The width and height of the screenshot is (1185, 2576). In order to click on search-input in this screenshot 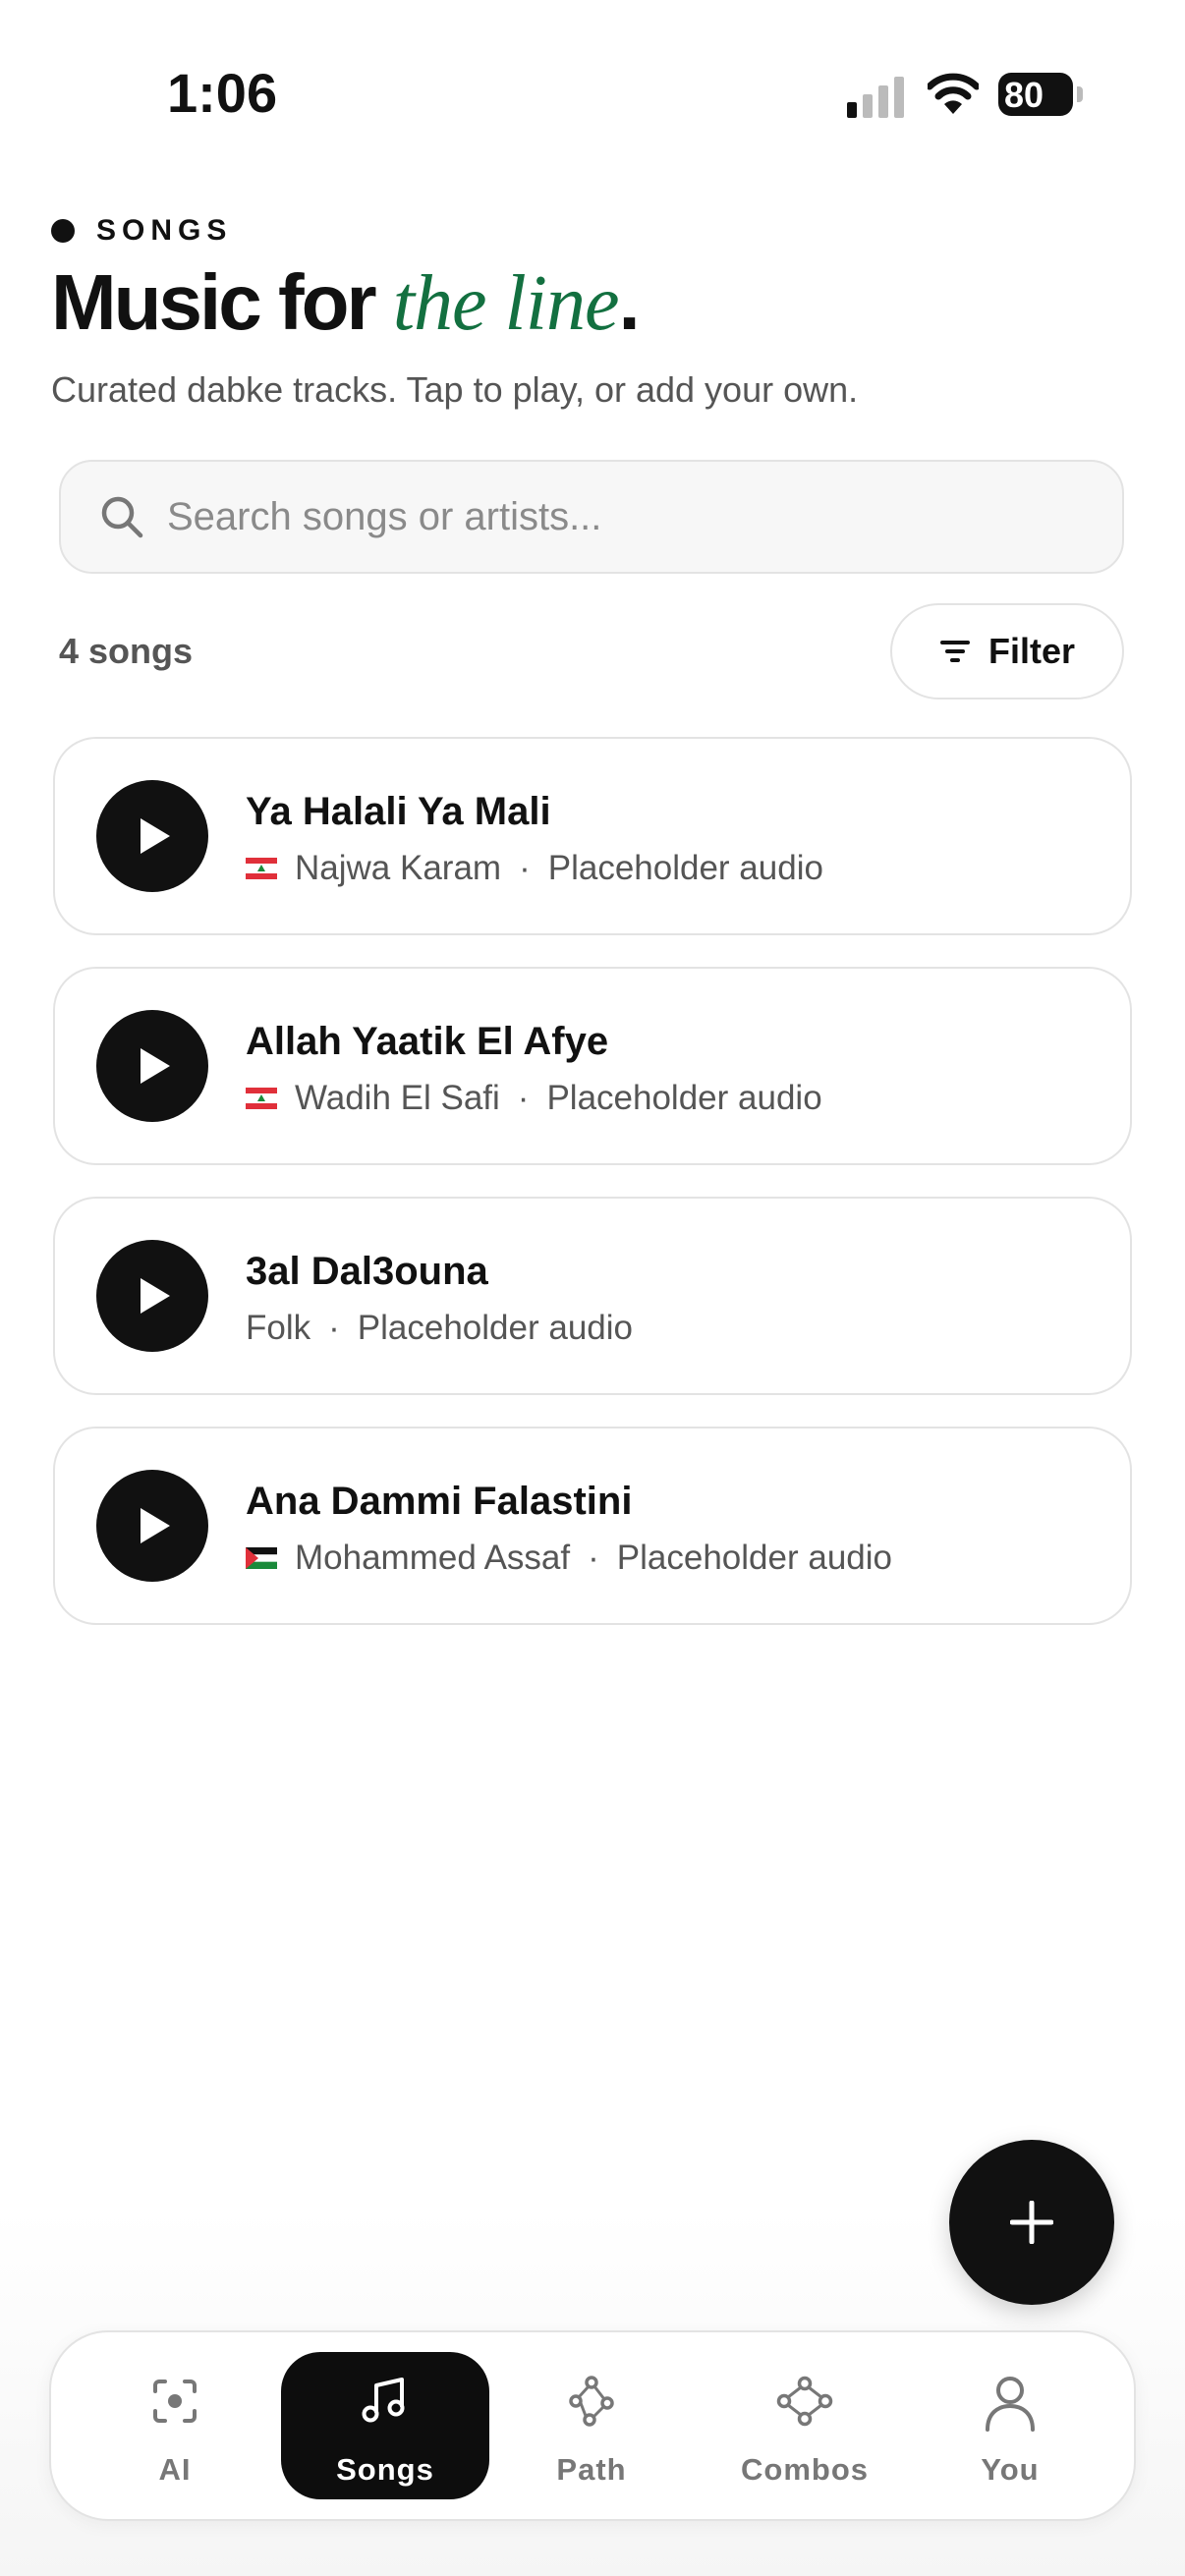, I will do `click(609, 516)`.